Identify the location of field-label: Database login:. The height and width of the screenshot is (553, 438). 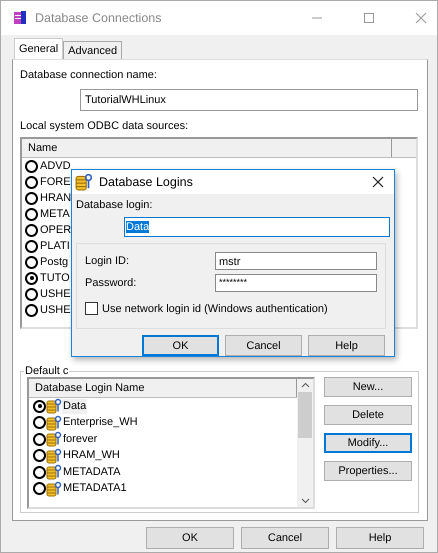
(114, 205).